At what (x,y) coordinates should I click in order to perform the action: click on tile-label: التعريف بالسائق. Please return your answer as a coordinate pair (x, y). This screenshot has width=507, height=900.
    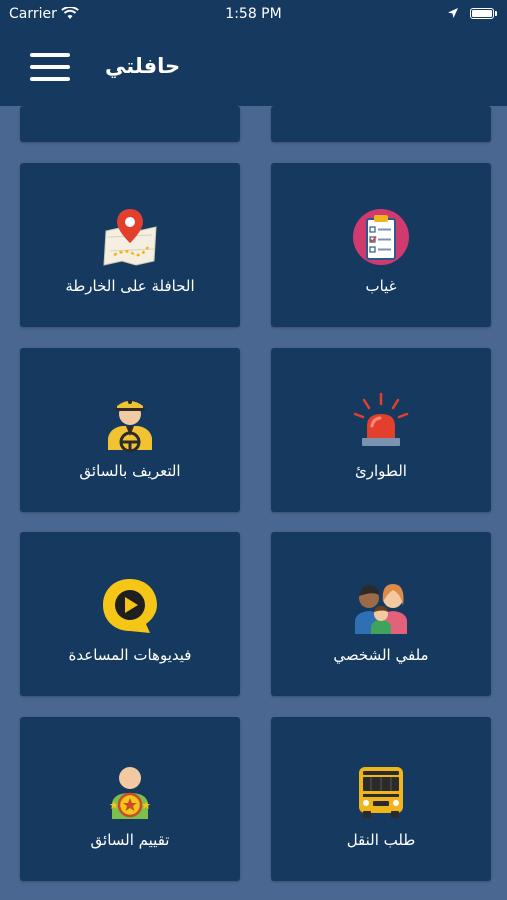
    Looking at the image, I should click on (130, 471).